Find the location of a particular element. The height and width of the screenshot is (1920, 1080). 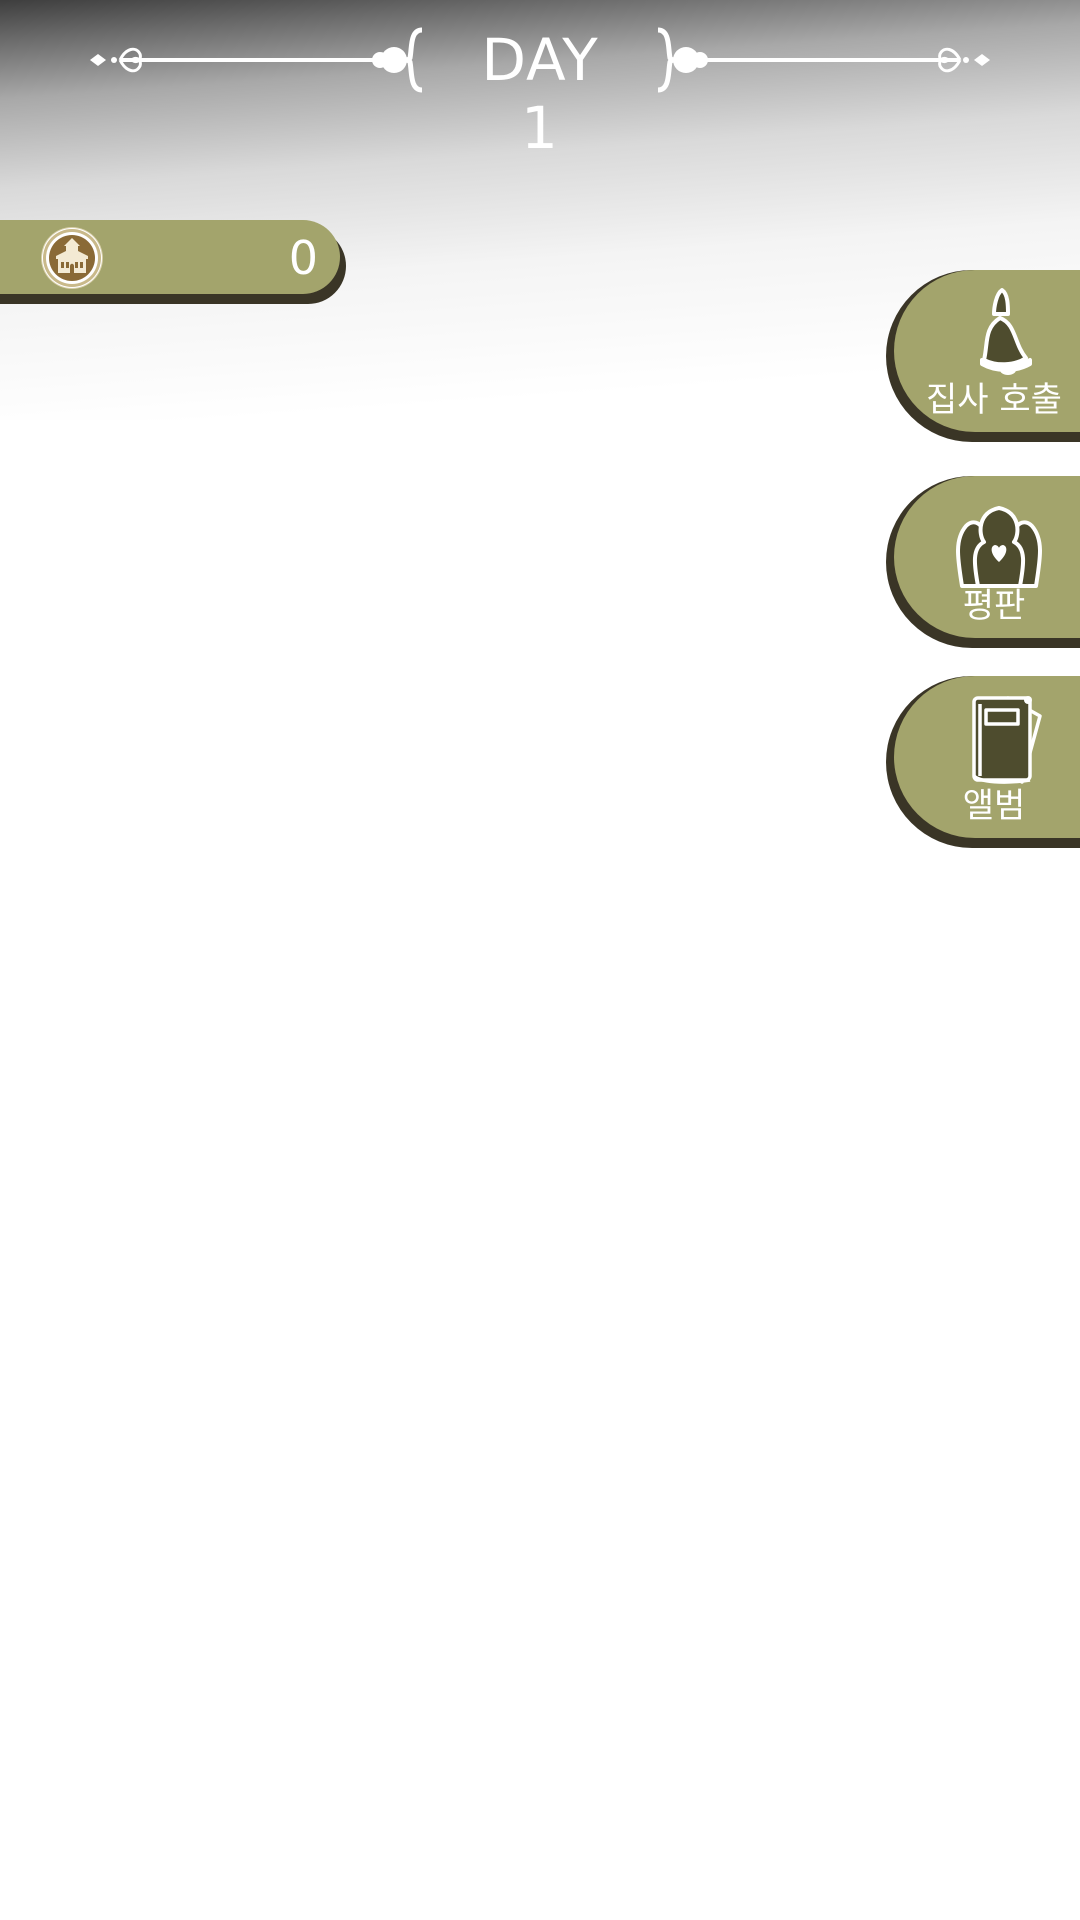

currency-value: 0 is located at coordinates (303, 258).